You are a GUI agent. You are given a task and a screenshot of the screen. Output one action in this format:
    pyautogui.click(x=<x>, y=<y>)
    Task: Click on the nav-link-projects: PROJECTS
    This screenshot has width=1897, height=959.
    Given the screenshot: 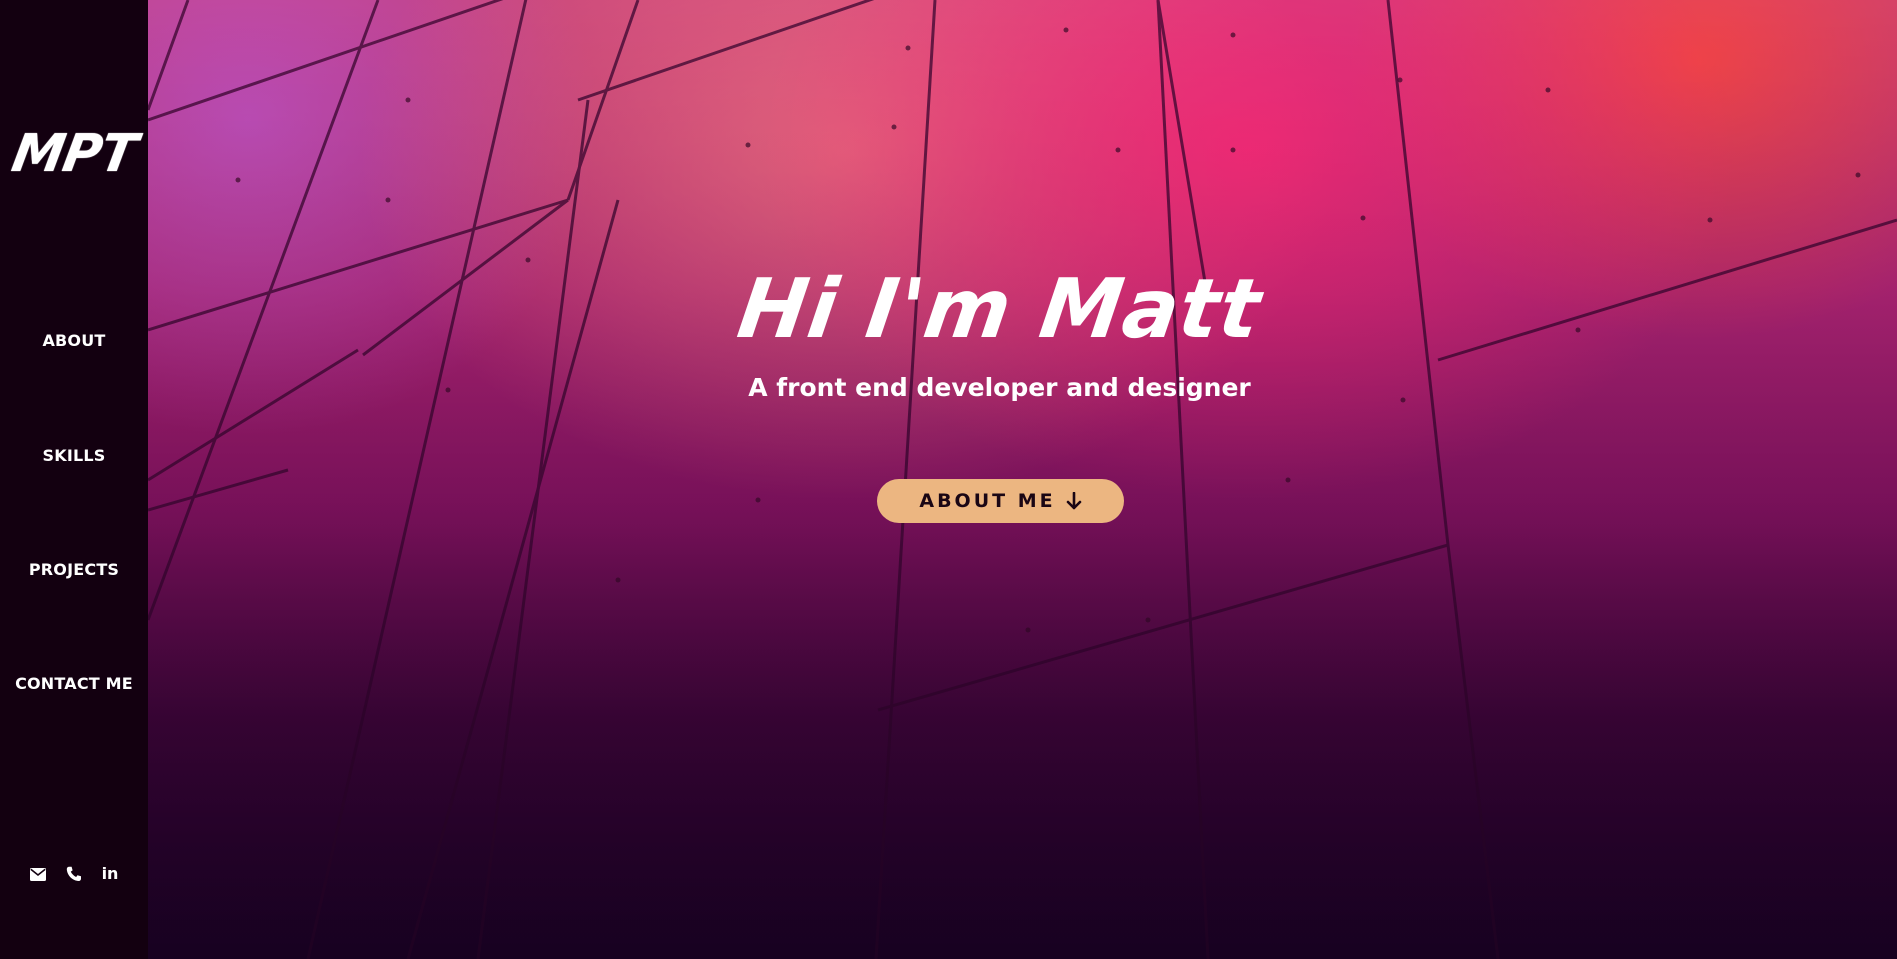 What is the action you would take?
    pyautogui.click(x=74, y=569)
    